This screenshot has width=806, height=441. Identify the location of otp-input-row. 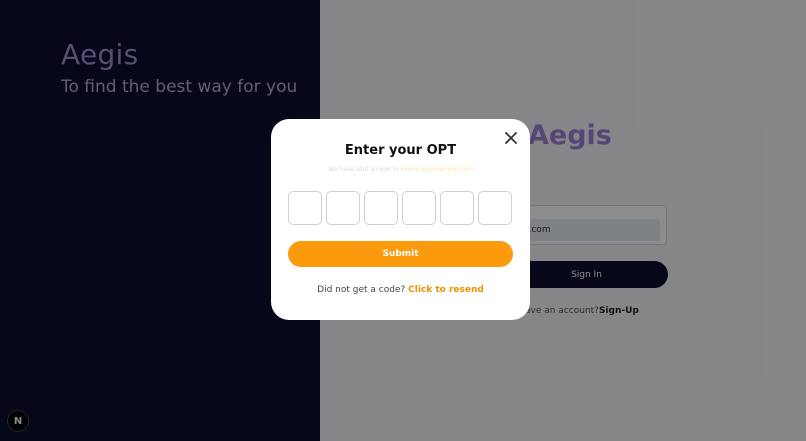
(400, 208).